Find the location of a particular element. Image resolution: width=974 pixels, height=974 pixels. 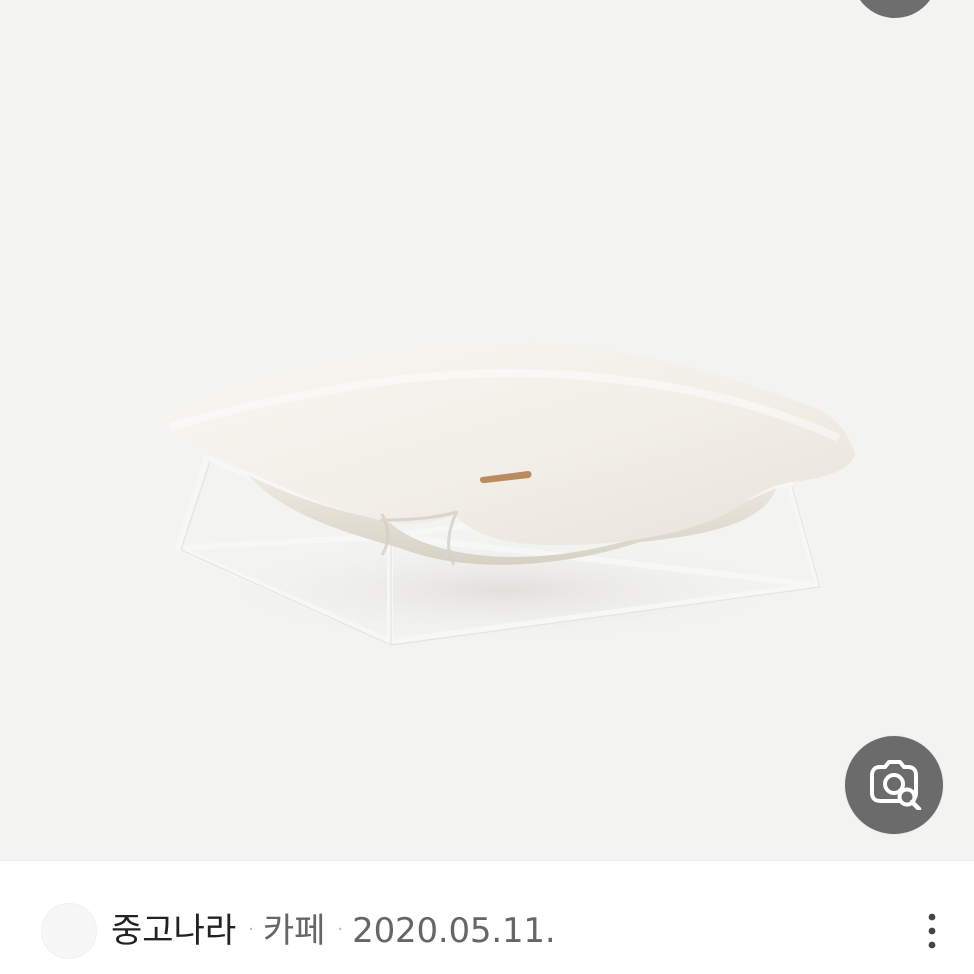

visual-search-button is located at coordinates (894, 785).